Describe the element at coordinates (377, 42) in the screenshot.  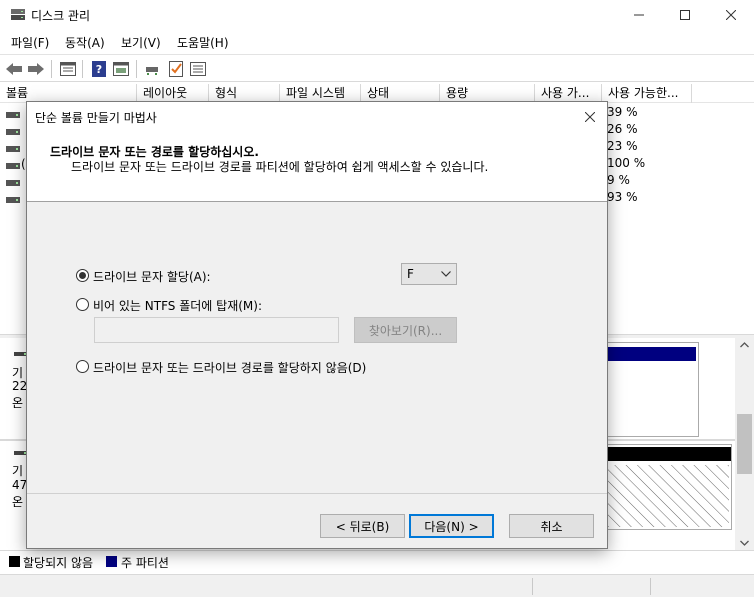
I see `menu-bar: 파일(F) 동작(A) 보기(V) 도움말(H)` at that location.